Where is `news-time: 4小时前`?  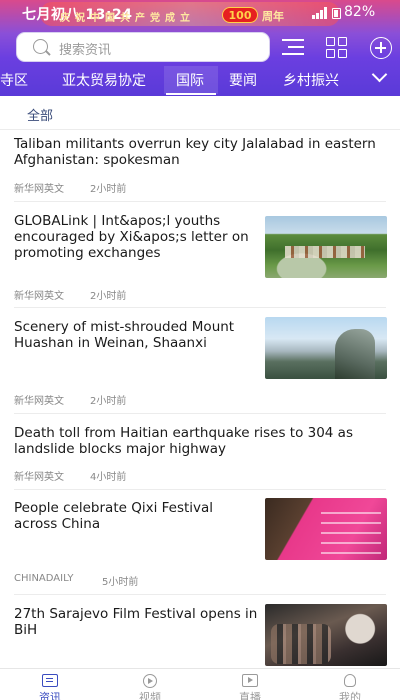
news-time: 4小时前 is located at coordinates (108, 477).